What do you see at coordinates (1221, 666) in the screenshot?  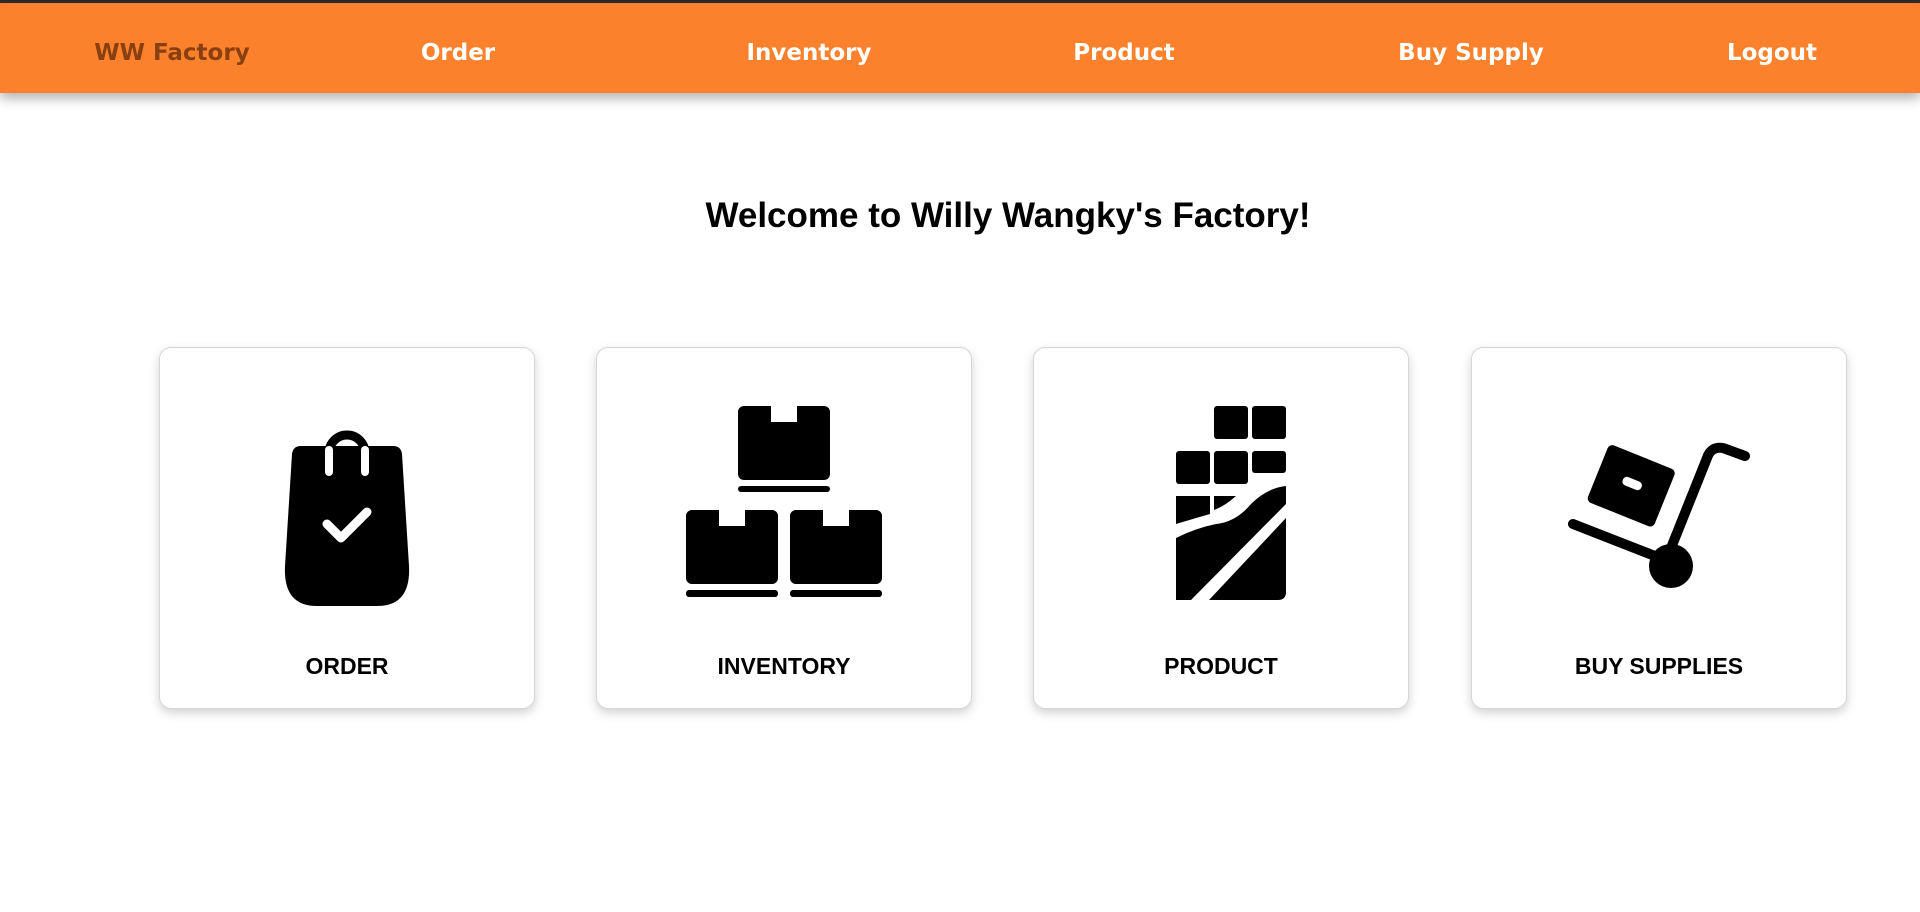 I see `card-product-label: PRODUCT` at bounding box center [1221, 666].